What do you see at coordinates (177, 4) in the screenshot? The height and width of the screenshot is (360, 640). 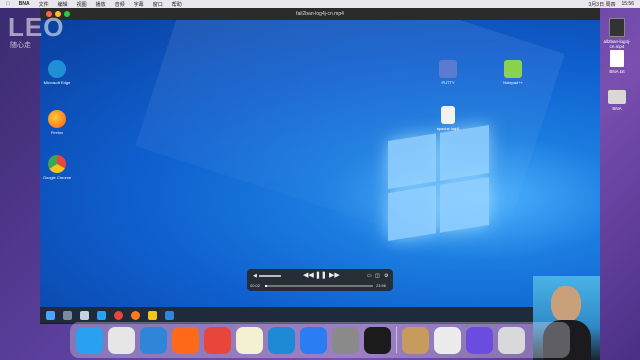 I see `menu-item: 帮助` at bounding box center [177, 4].